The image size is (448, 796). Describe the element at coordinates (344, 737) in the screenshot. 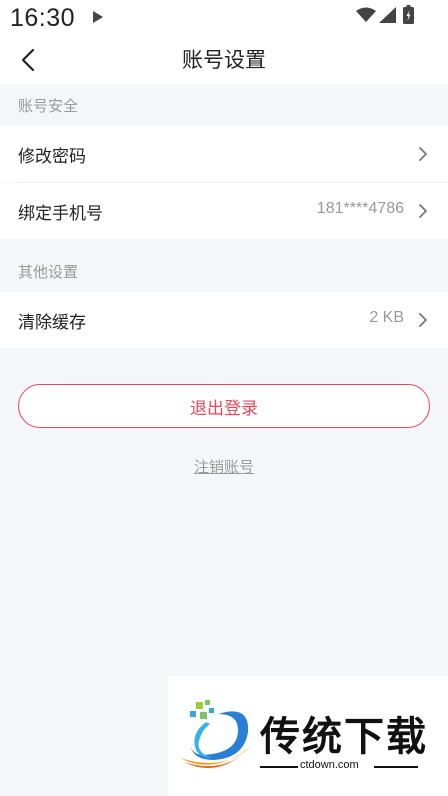

I see `watermark-text: 传统下载` at that location.